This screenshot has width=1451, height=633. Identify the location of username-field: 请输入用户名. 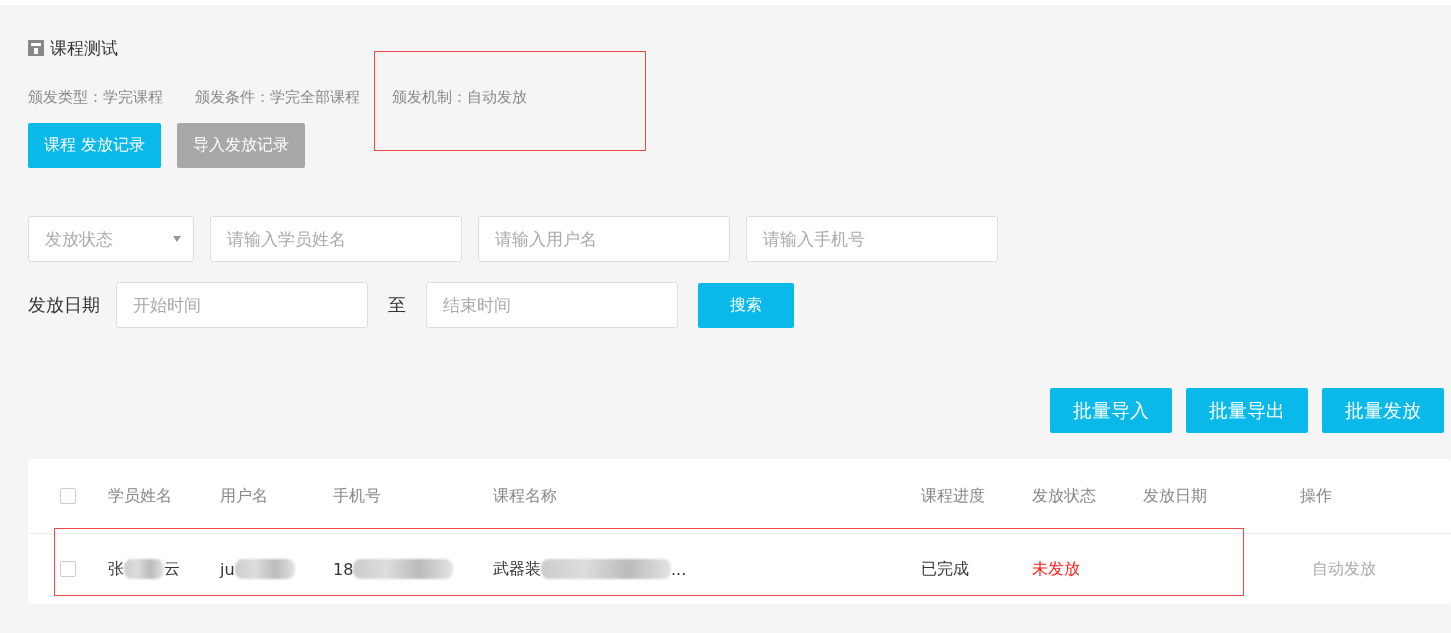
(604, 239).